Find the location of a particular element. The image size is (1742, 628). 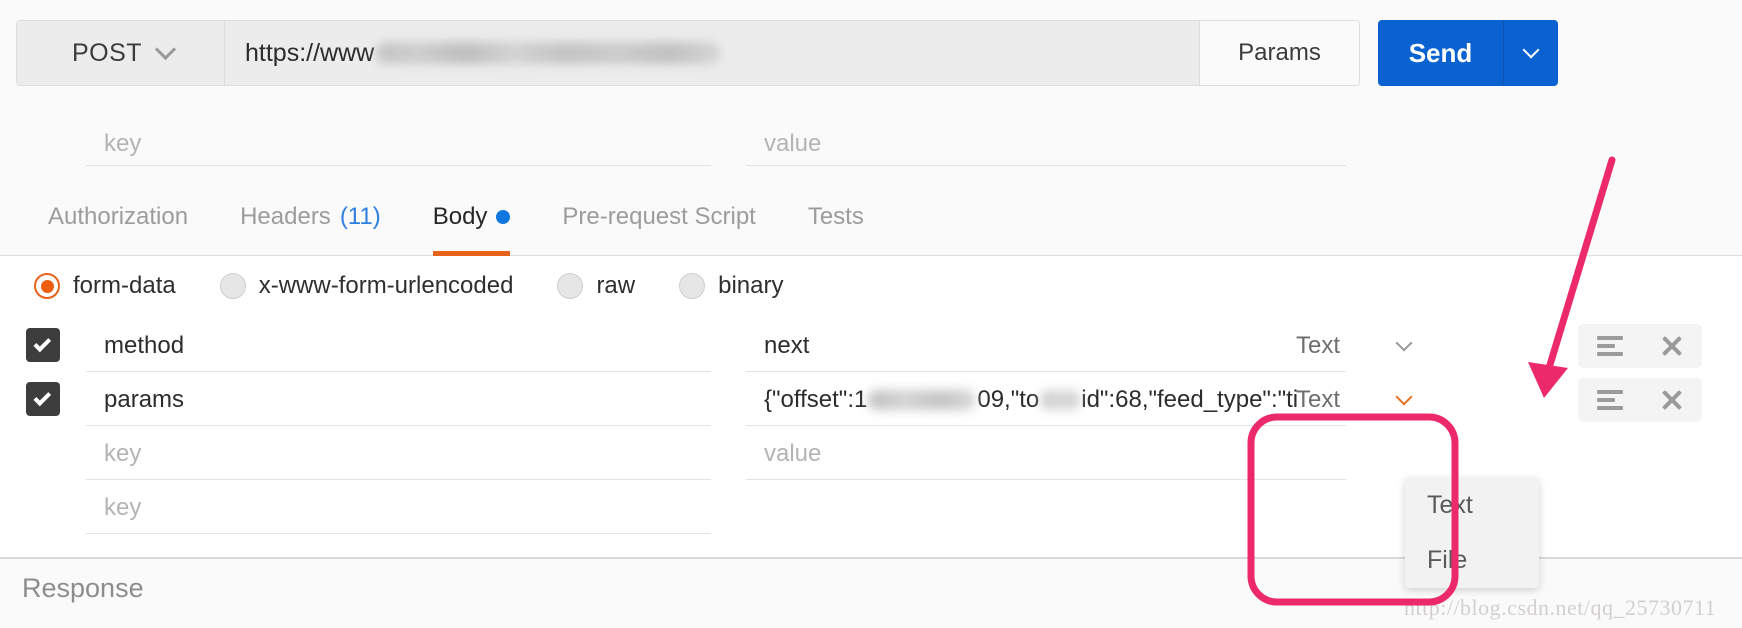

tab-label: Tests is located at coordinates (835, 216).